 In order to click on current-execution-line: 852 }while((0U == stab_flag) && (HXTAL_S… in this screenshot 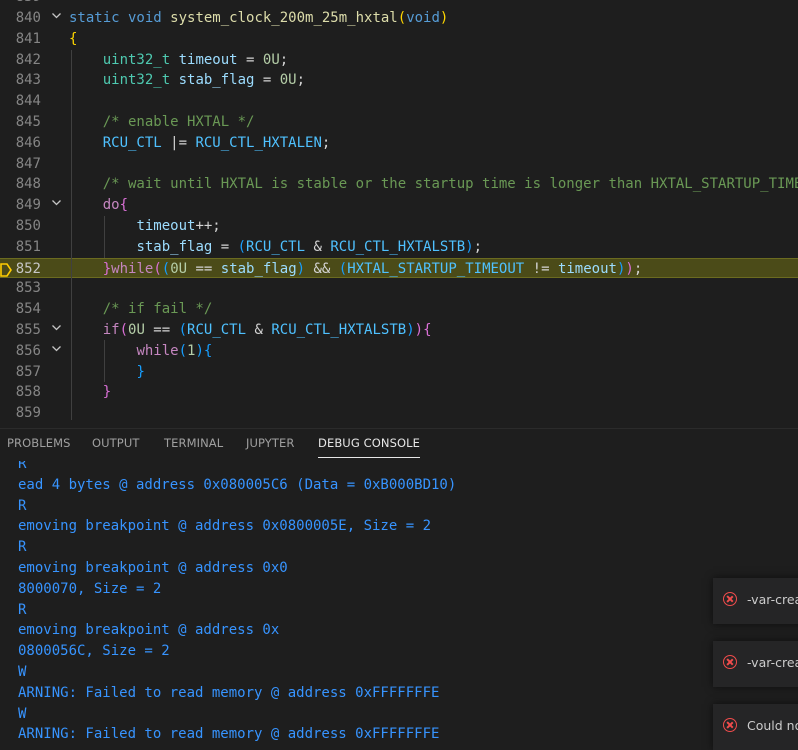, I will do `click(399, 268)`.